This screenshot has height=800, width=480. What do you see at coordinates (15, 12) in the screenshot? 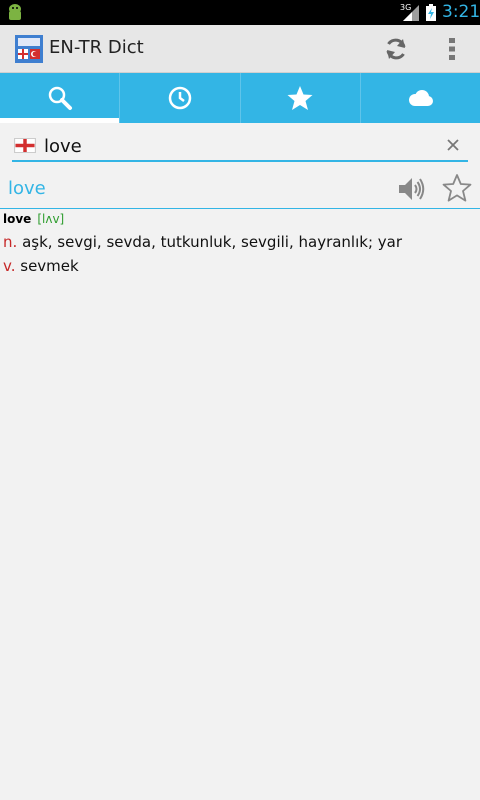
I see `android-notification-icon` at bounding box center [15, 12].